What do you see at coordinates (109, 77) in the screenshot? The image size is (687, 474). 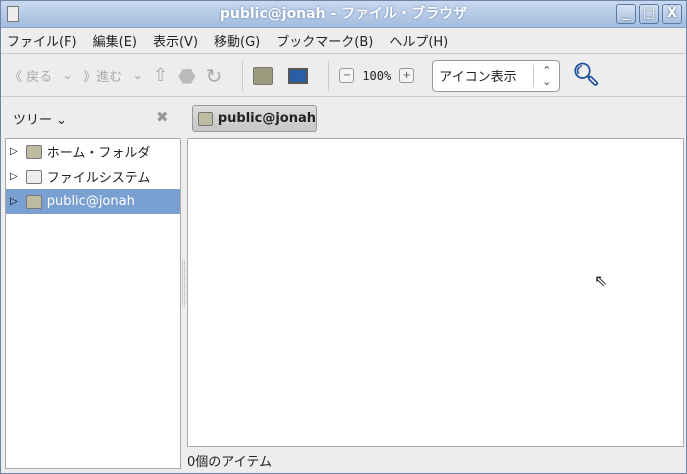 I see `forward-label: 進む` at bounding box center [109, 77].